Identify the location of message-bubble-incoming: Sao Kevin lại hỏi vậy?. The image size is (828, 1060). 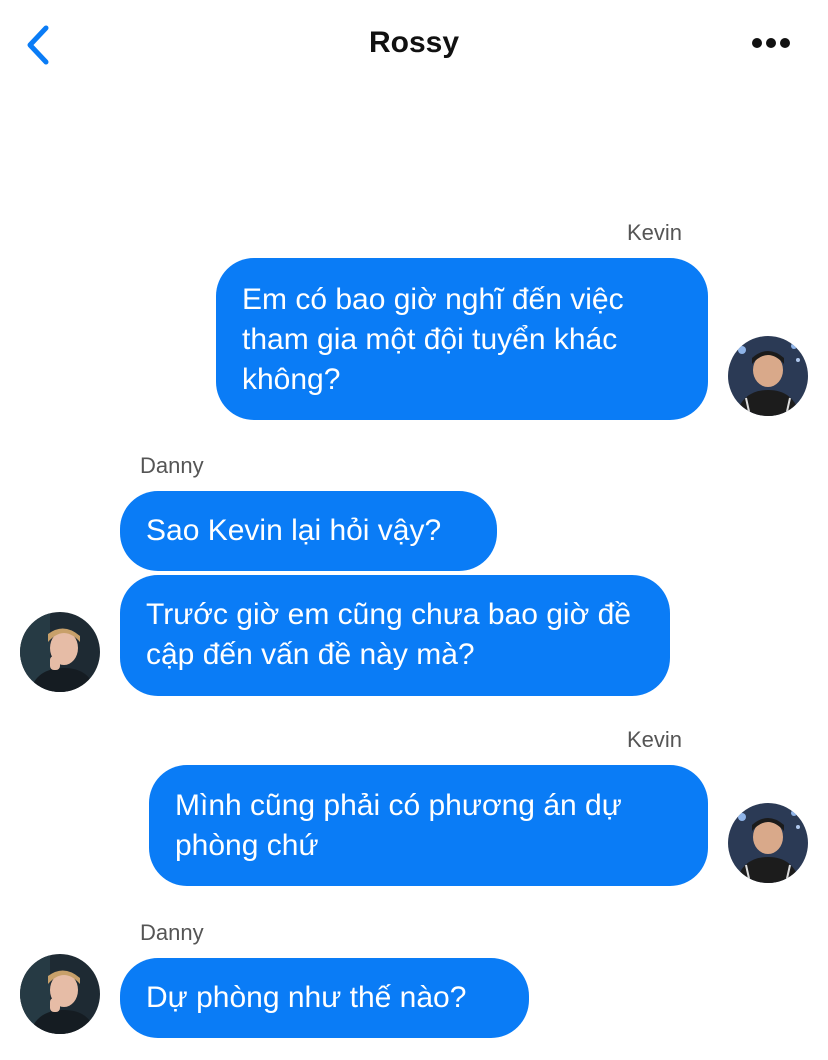
(308, 531).